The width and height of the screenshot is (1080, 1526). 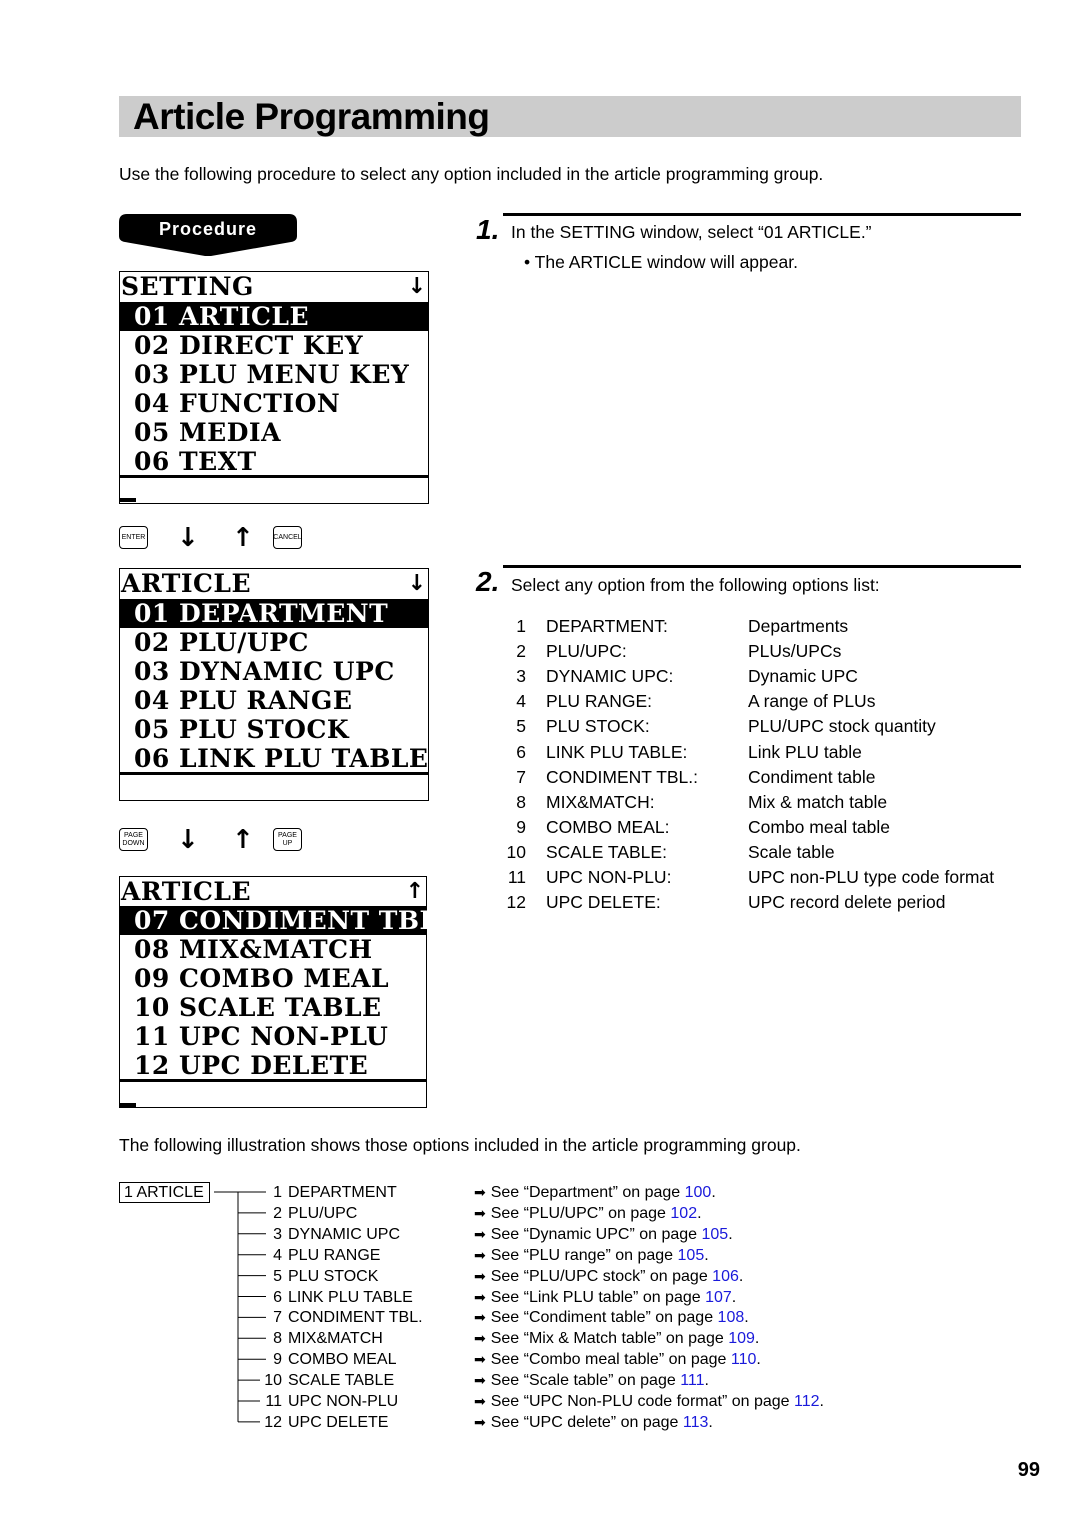 What do you see at coordinates (610, 676) in the screenshot?
I see `option-name: DYNAMIC UPC:` at bounding box center [610, 676].